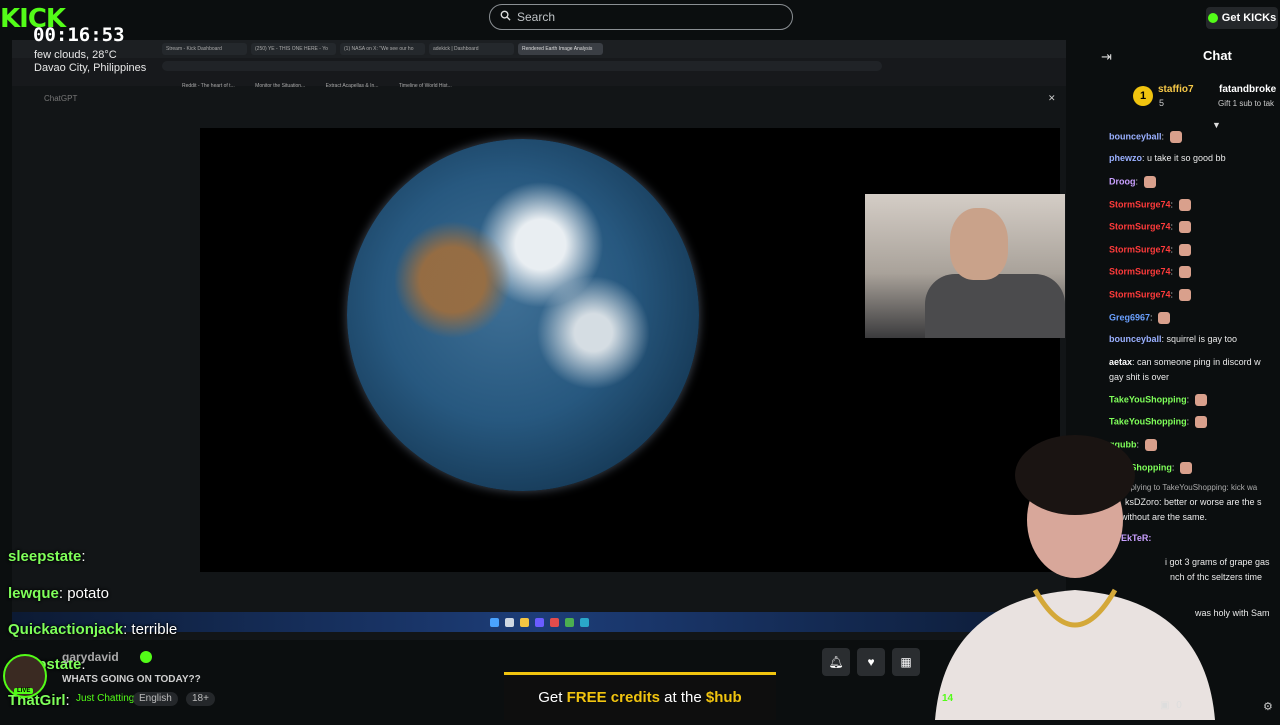 The height and width of the screenshot is (725, 1280). What do you see at coordinates (90, 657) in the screenshot?
I see `streamer-name: garydavid` at bounding box center [90, 657].